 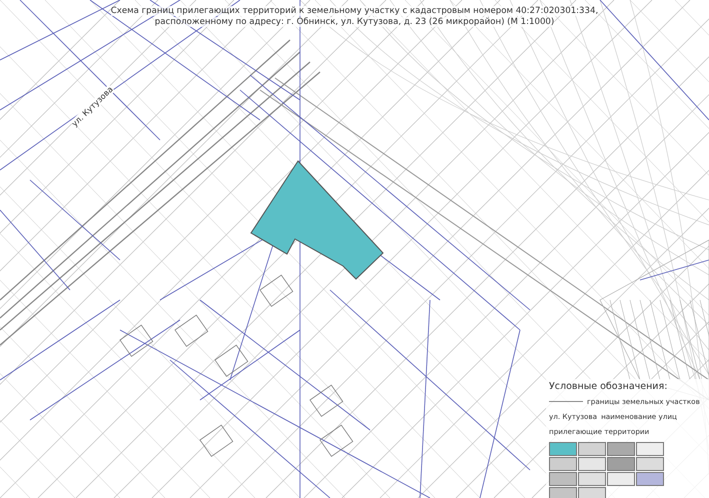 I want to click on boundary-line-sample, so click(x=566, y=401).